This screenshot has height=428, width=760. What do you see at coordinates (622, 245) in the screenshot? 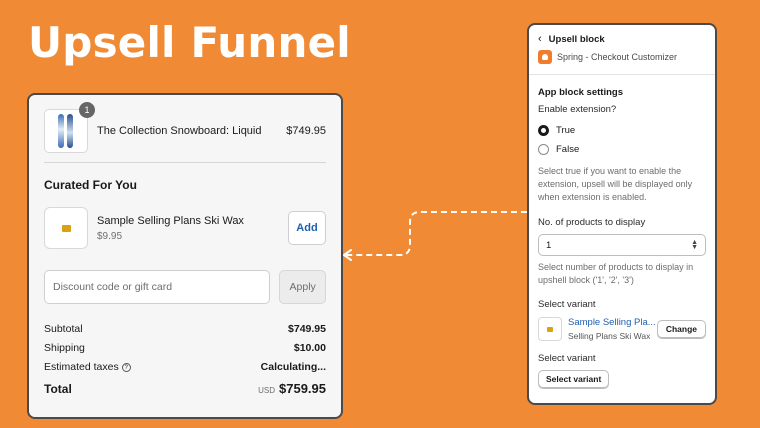
I see `product-count-select: 1 ▲ ▼` at bounding box center [622, 245].